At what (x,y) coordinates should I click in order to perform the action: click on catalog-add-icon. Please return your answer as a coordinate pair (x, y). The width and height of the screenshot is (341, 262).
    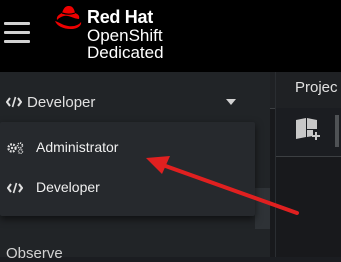
    Looking at the image, I should click on (308, 129).